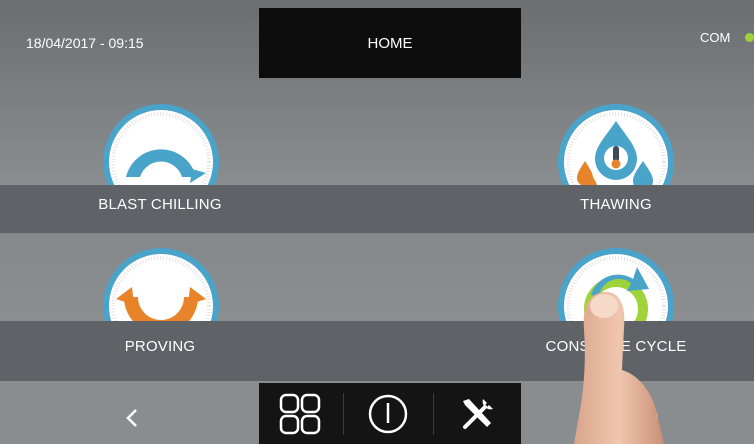  I want to click on tile-label-thawing: THAWING, so click(616, 204).